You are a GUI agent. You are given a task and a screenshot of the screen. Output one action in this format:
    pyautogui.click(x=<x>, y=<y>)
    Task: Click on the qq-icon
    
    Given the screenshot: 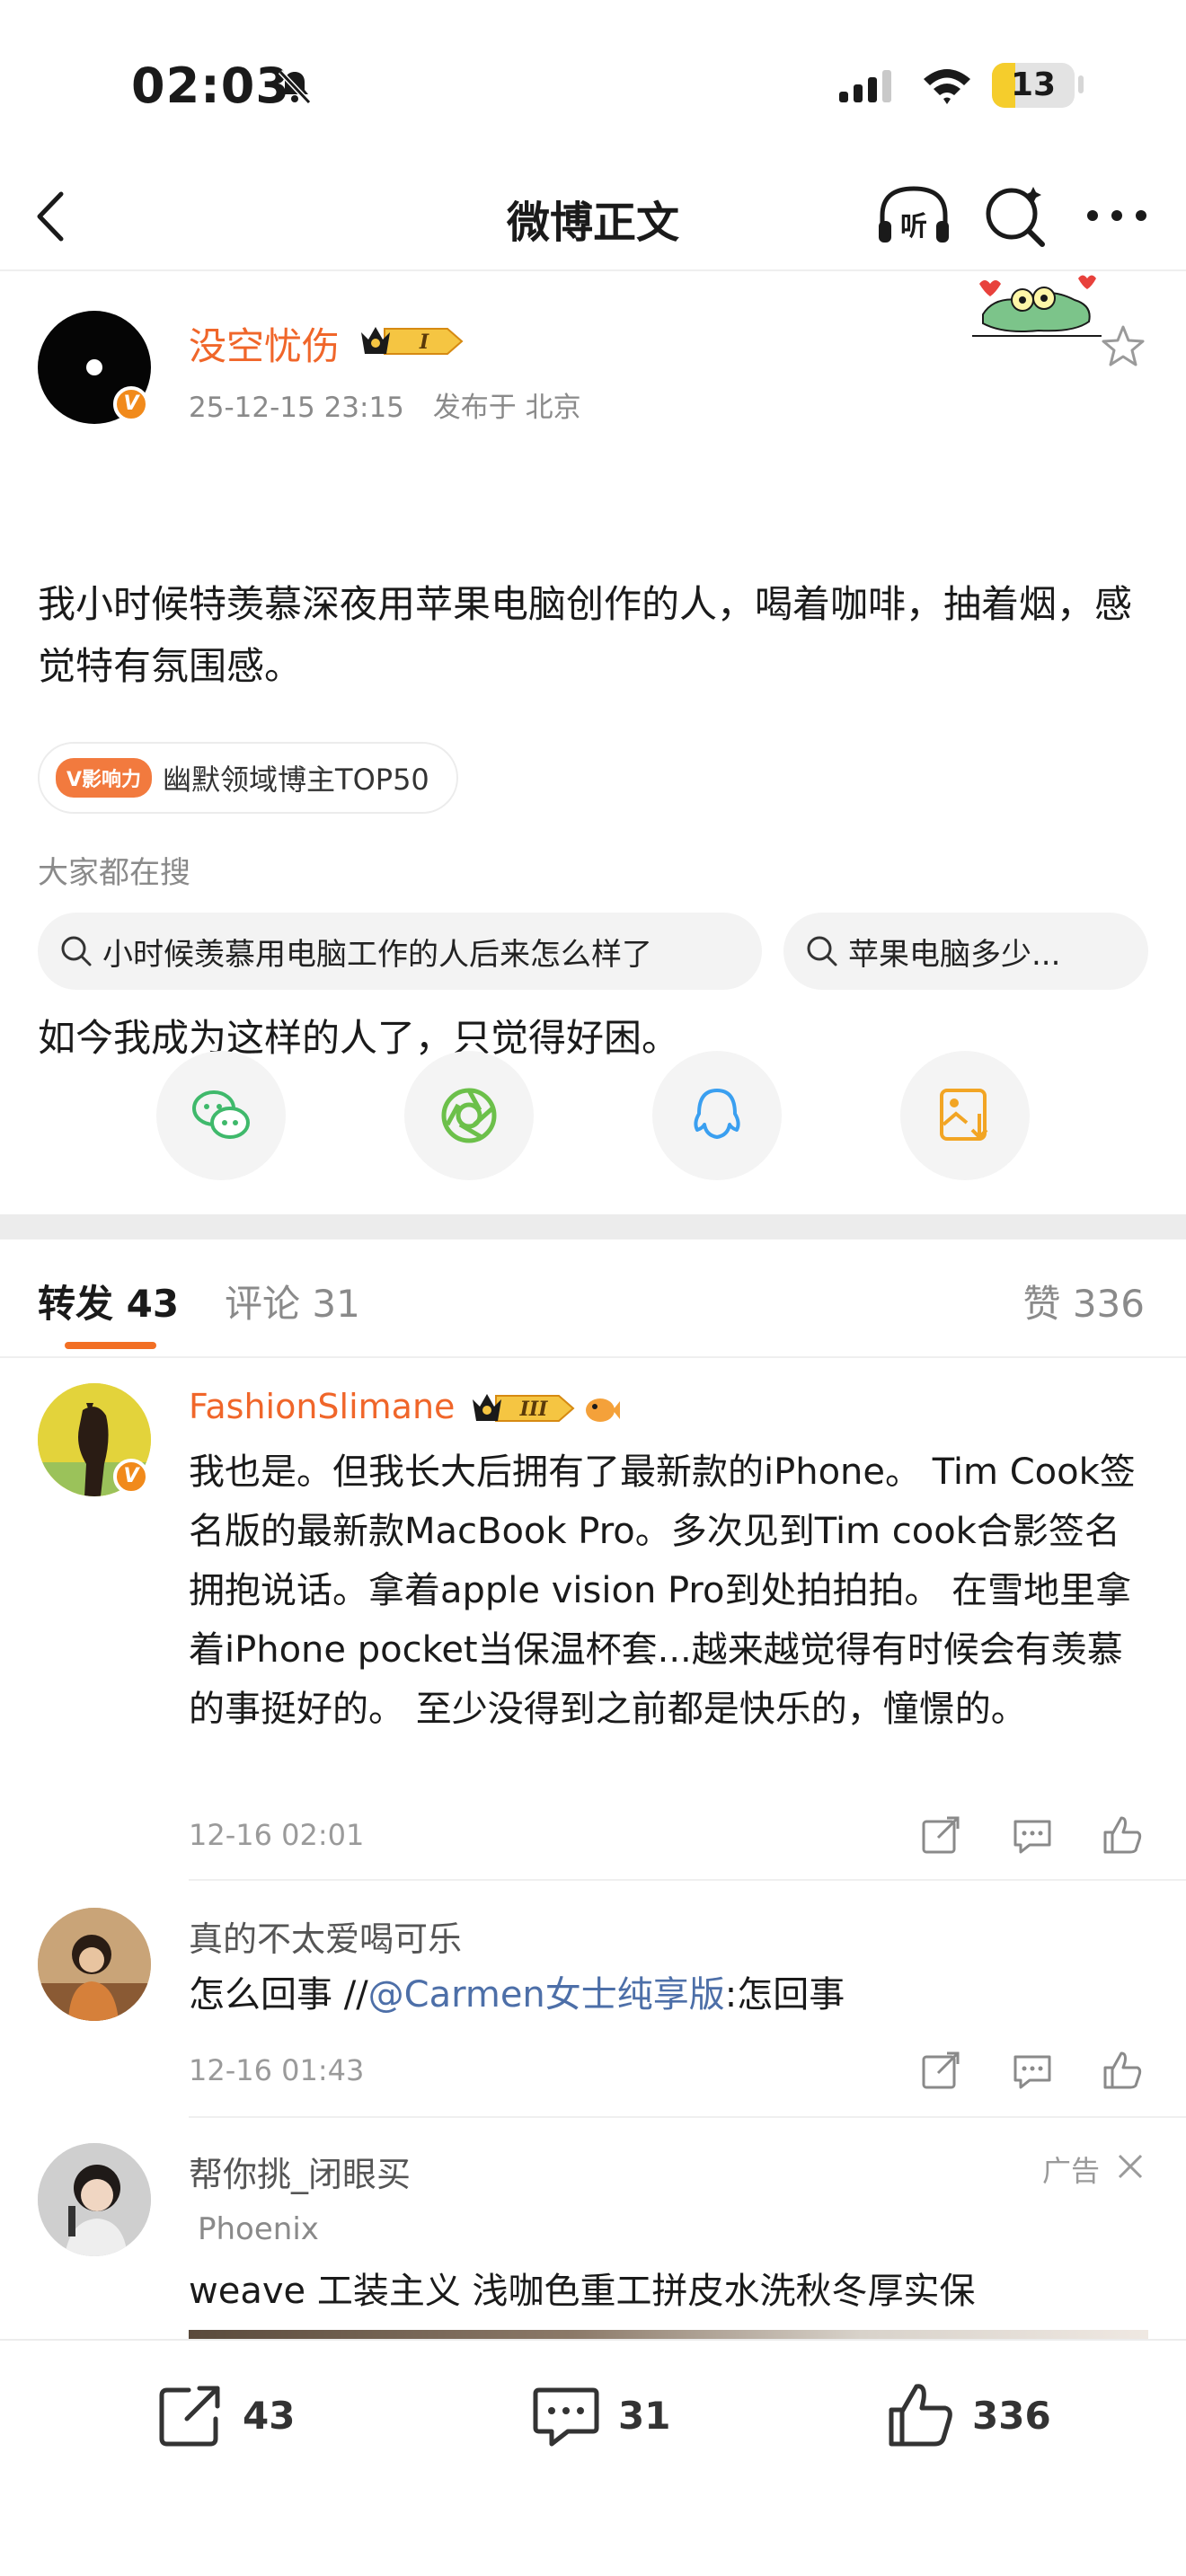 What is the action you would take?
    pyautogui.click(x=717, y=1114)
    